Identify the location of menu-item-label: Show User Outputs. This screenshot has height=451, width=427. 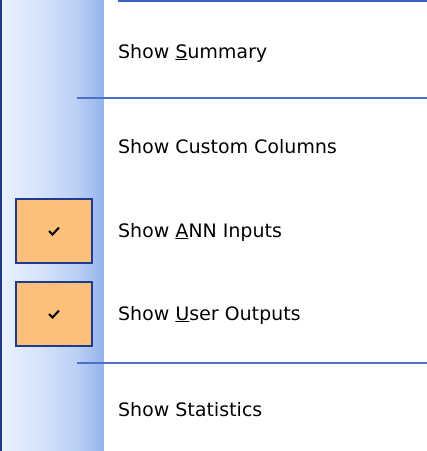
(209, 314).